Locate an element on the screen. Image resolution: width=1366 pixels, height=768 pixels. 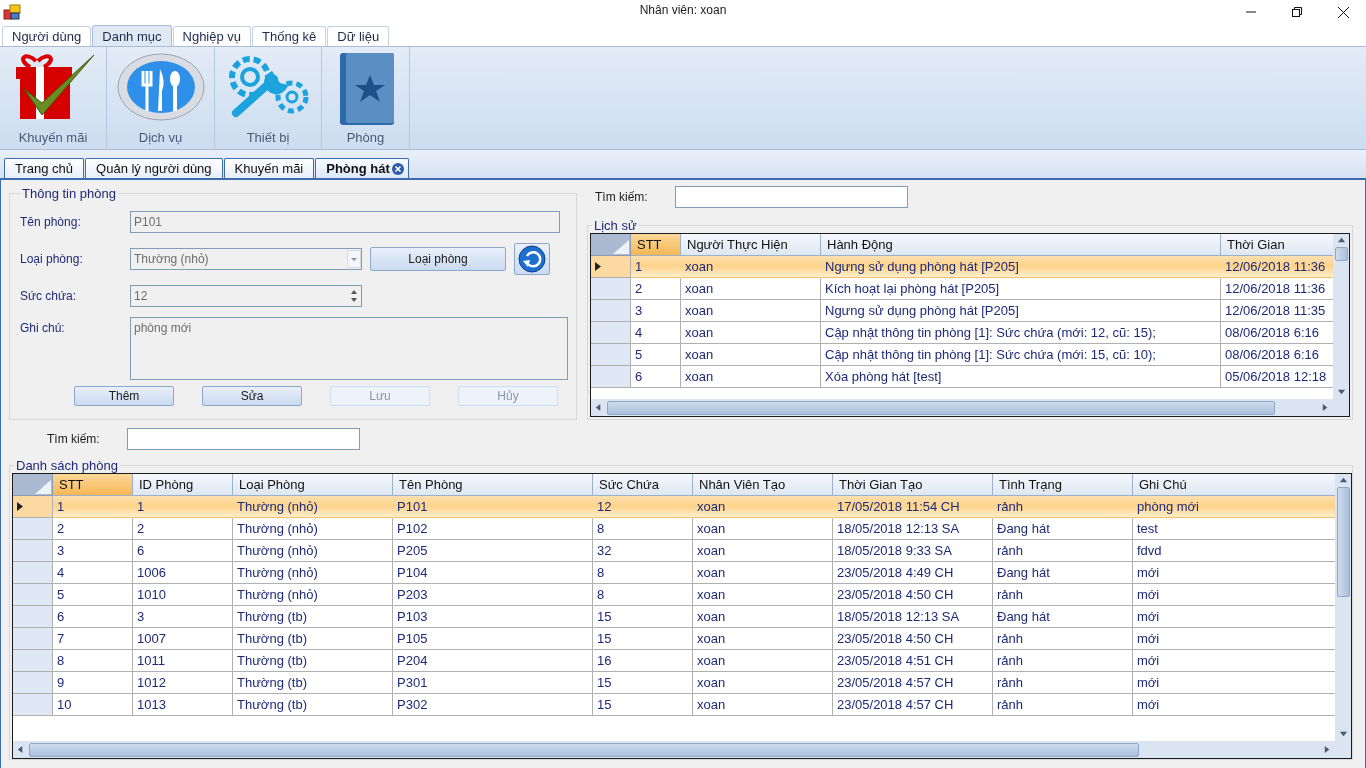
column-header: Ghi Chú is located at coordinates (1234, 485).